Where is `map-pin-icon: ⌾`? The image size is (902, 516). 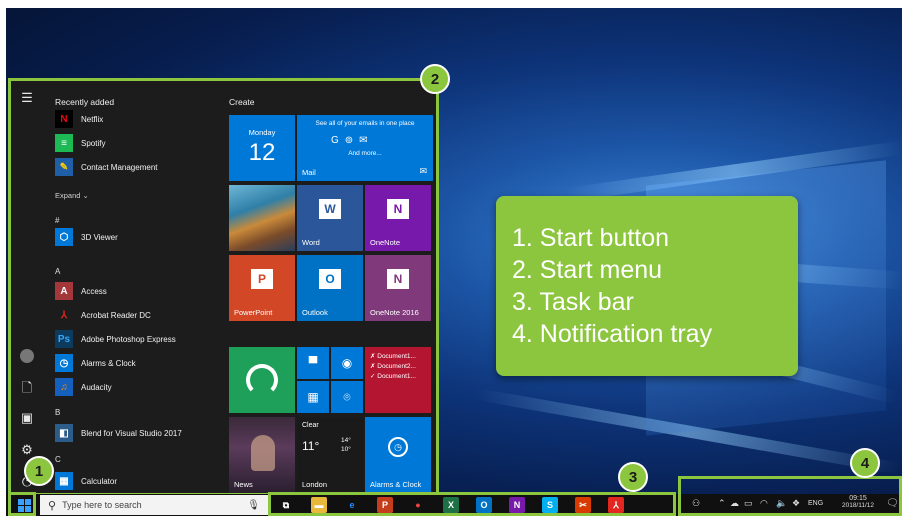 map-pin-icon: ⌾ is located at coordinates (347, 397).